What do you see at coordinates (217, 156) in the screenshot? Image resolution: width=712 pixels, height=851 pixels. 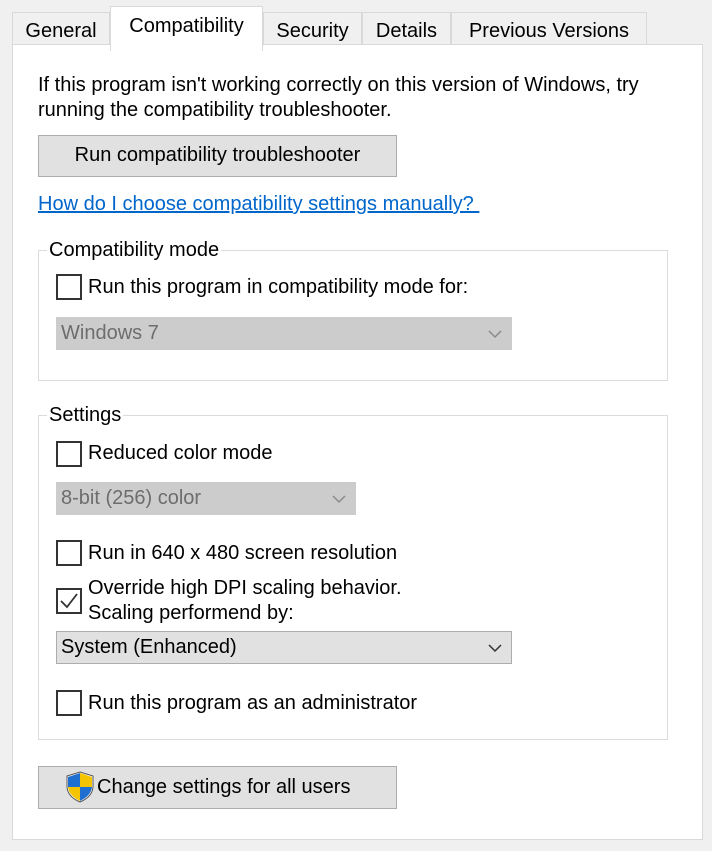 I see `run-troubleshooter-button: Run compatibility troubleshooter` at bounding box center [217, 156].